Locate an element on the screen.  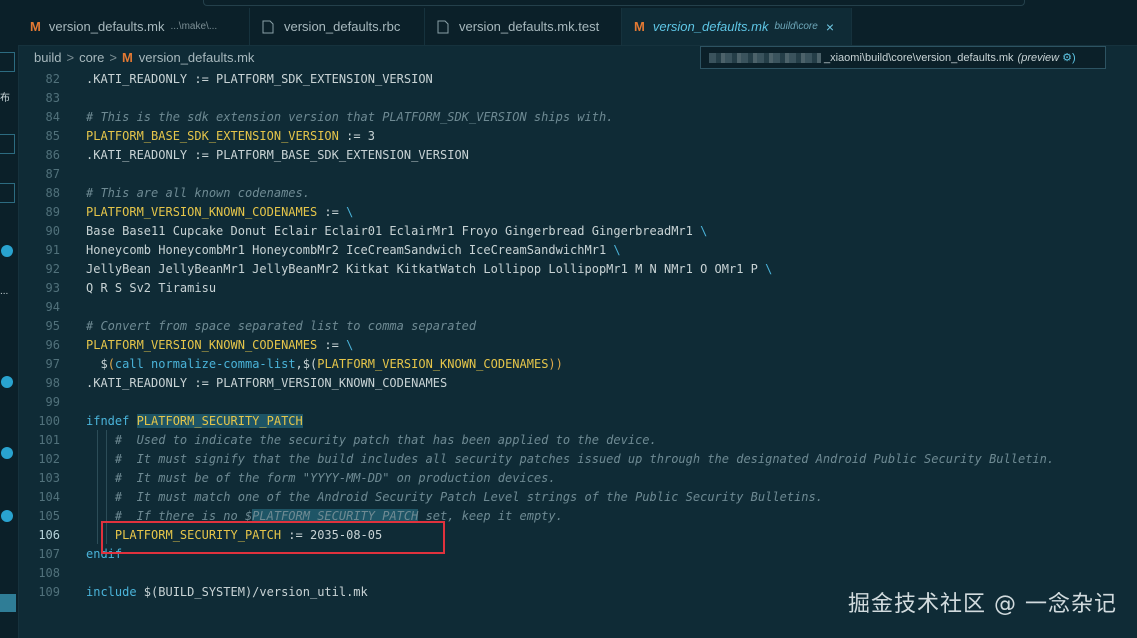
code-token: ( is located at coordinates (111, 364).